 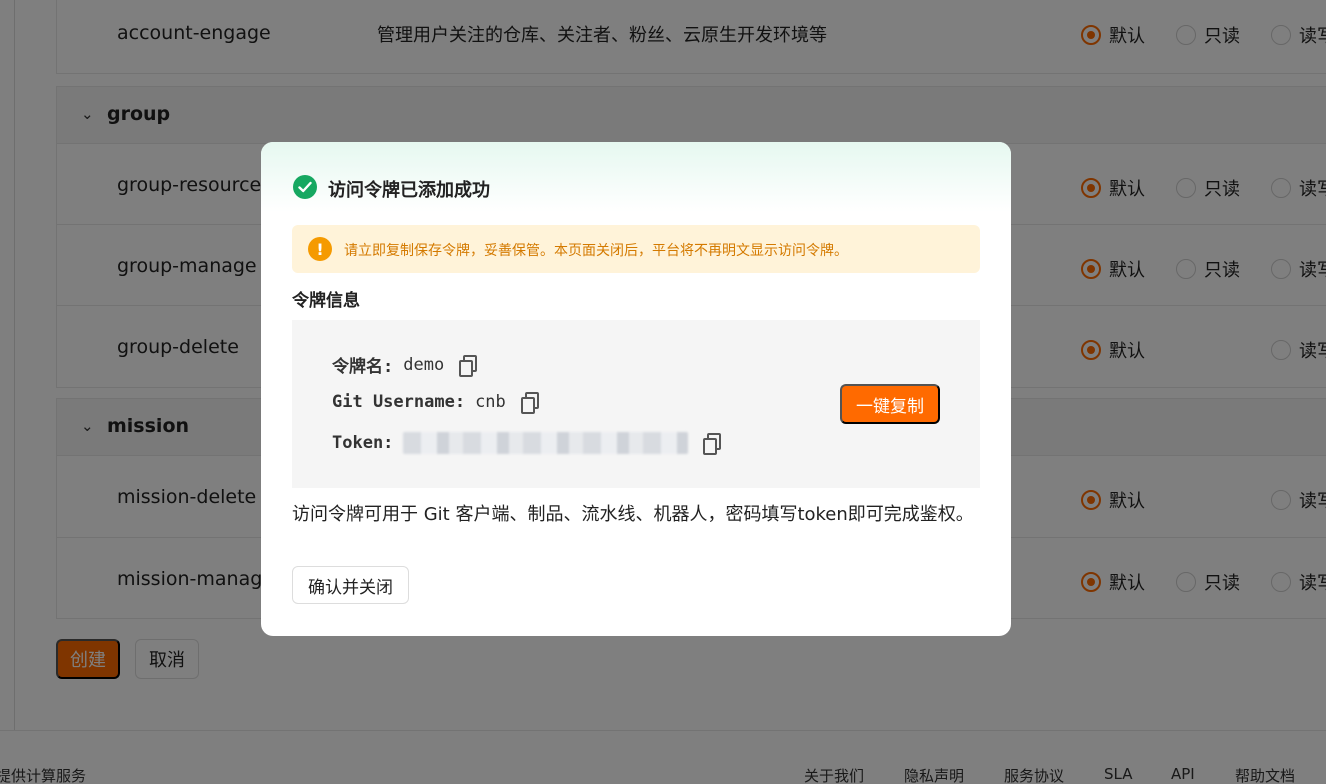 What do you see at coordinates (363, 443) in the screenshot?
I see `token-label: Token:` at bounding box center [363, 443].